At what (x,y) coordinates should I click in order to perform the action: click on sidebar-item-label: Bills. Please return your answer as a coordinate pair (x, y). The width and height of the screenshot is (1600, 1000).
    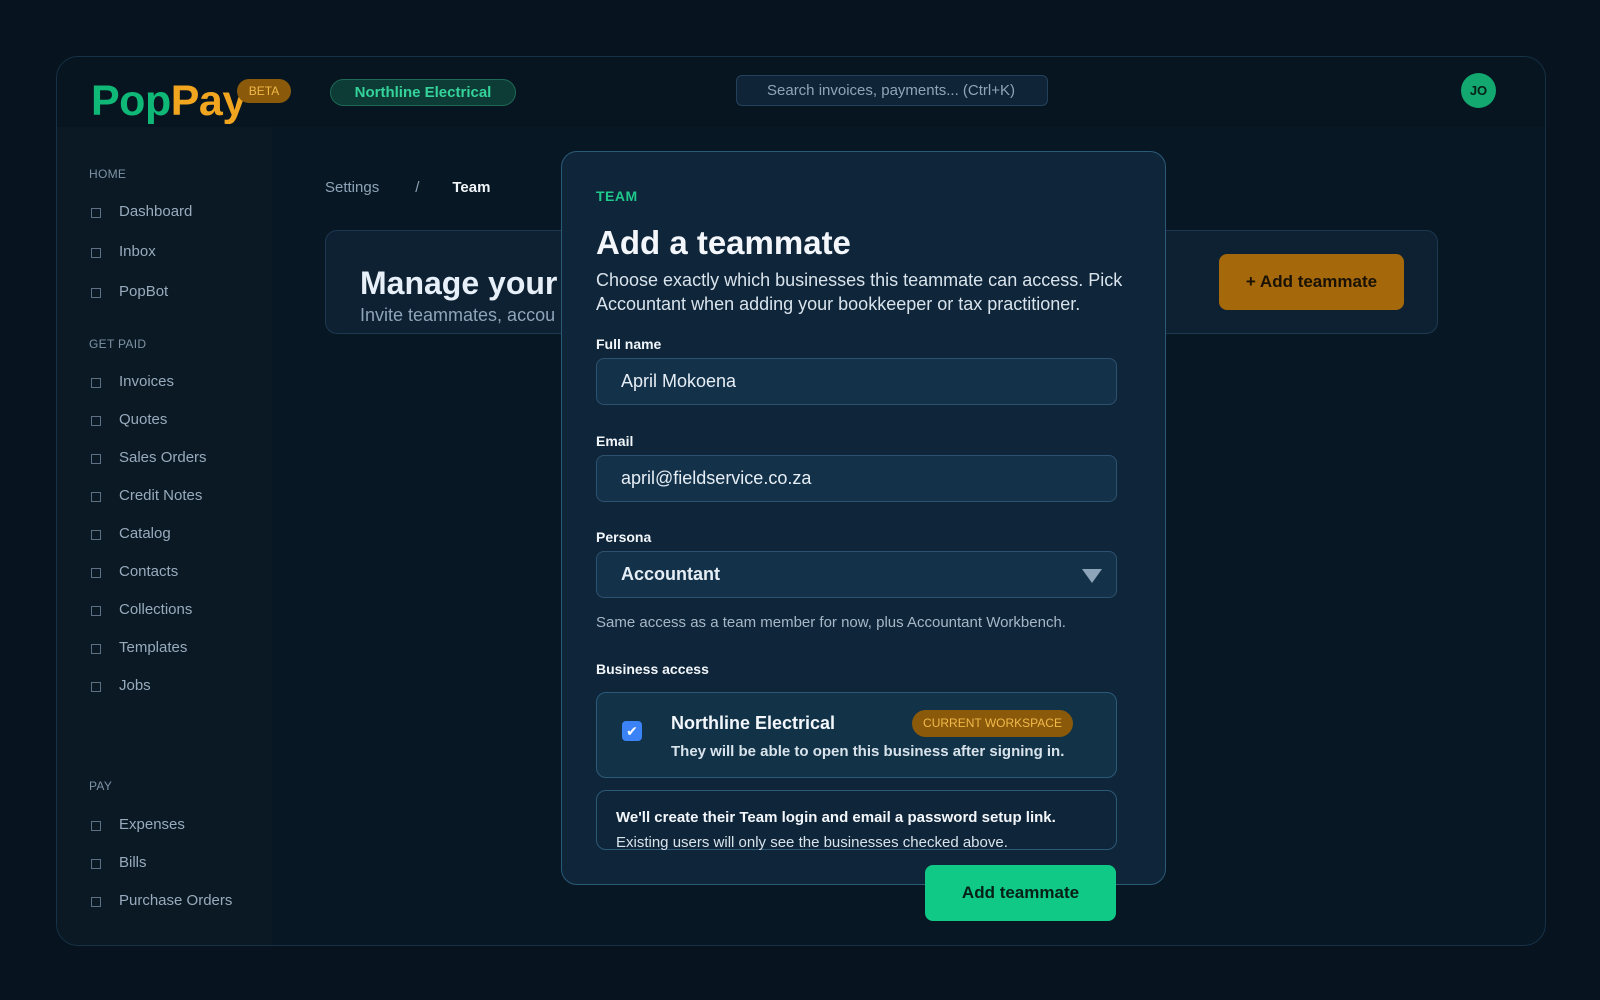
    Looking at the image, I should click on (133, 862).